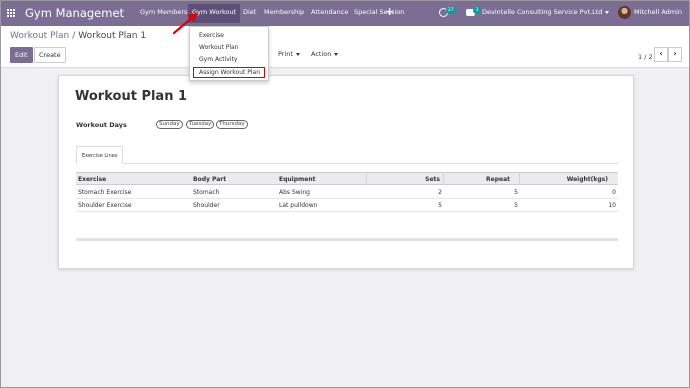 The width and height of the screenshot is (690, 388). What do you see at coordinates (249, 12) in the screenshot?
I see `menu-diet: Diet` at bounding box center [249, 12].